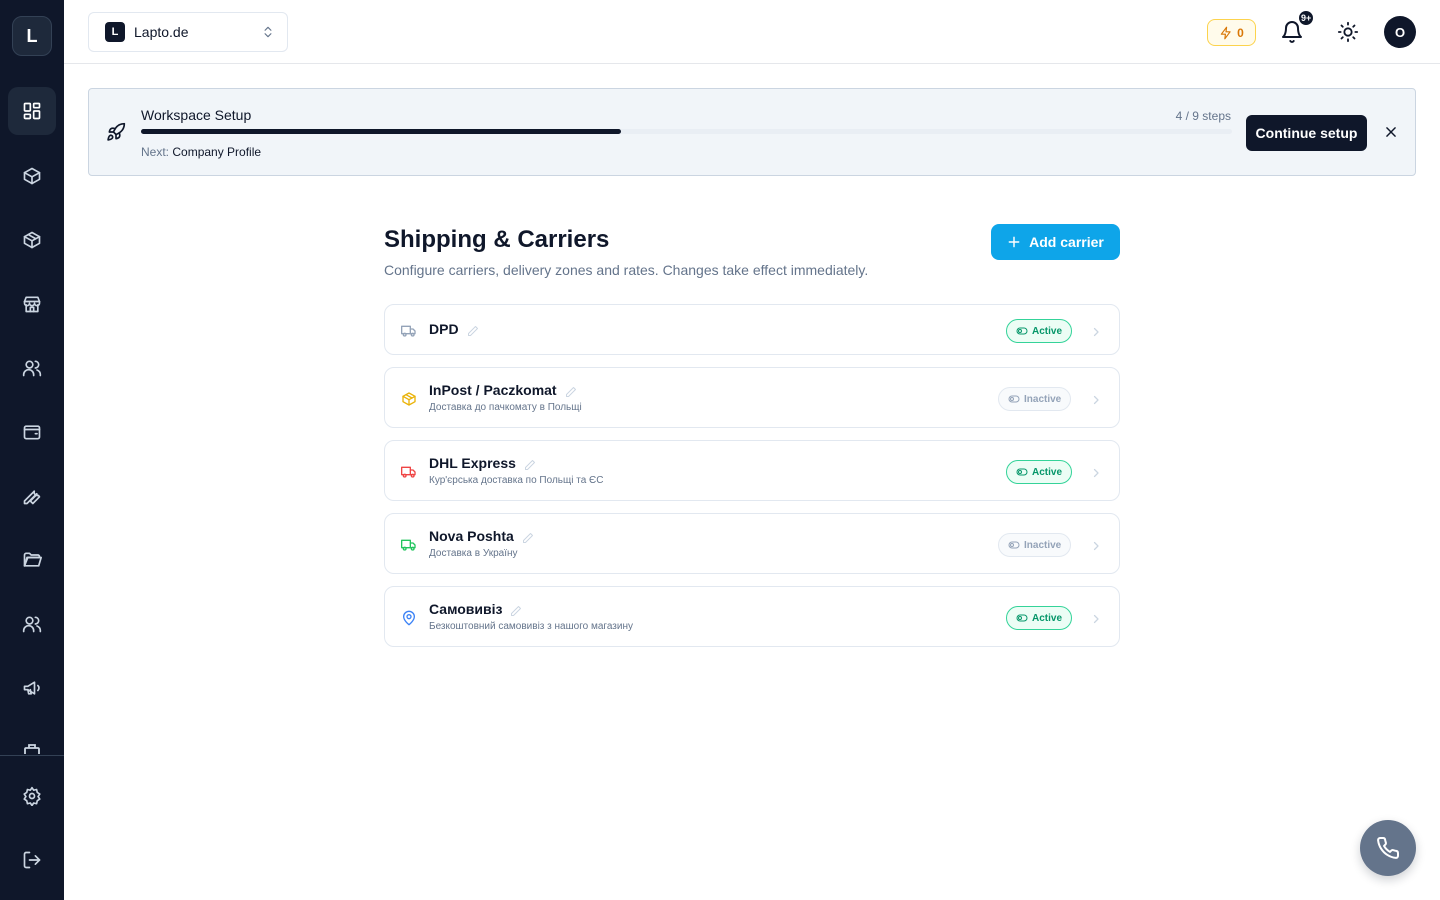  I want to click on megaphone-icon, so click(31, 688).